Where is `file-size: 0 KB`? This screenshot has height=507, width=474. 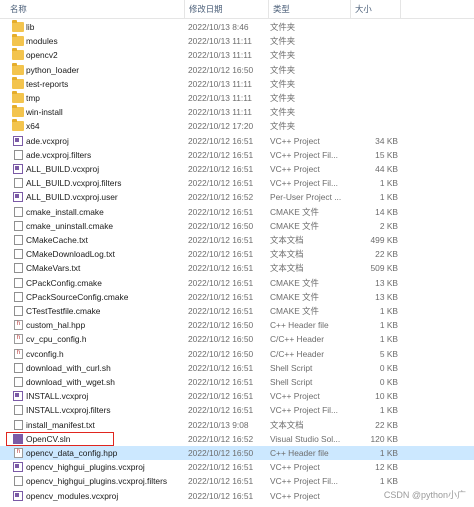 file-size: 0 KB is located at coordinates (388, 367).